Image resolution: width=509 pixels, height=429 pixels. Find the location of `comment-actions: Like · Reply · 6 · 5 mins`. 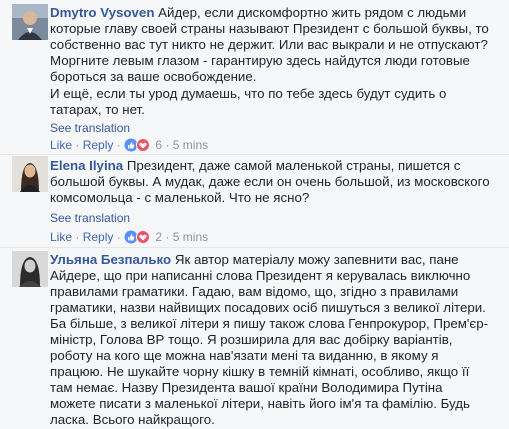

comment-actions: Like · Reply · 6 · 5 mins is located at coordinates (129, 146).